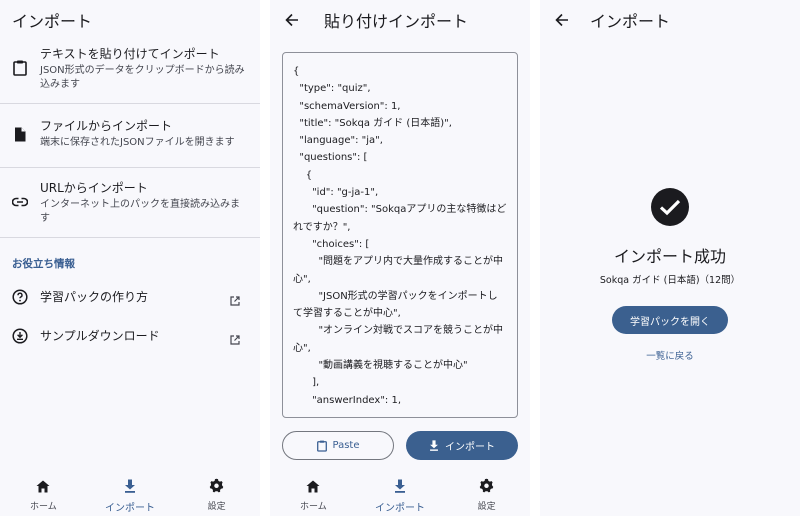 This screenshot has width=800, height=516. Describe the element at coordinates (43, 264) in the screenshot. I see `section-label: お役立ち情報` at that location.